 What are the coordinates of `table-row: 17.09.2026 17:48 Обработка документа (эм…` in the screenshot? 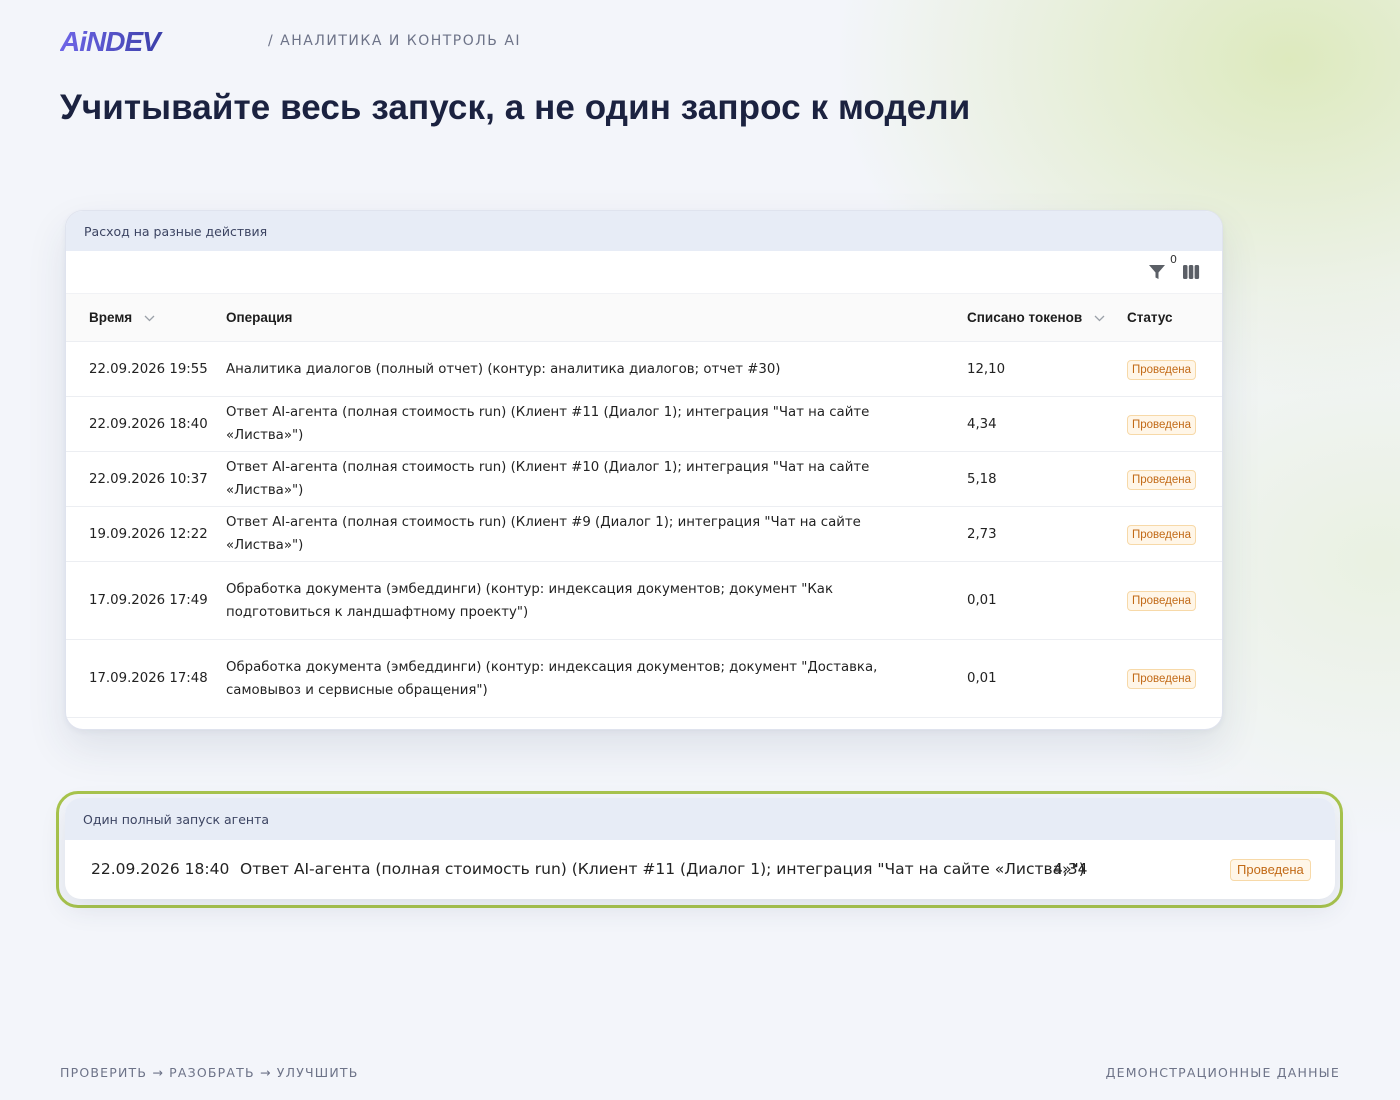 It's located at (644, 678).